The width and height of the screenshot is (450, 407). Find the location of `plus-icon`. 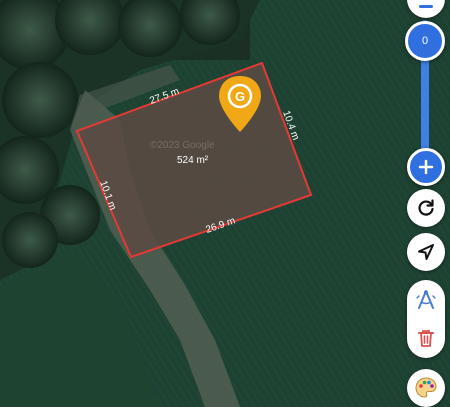

plus-icon is located at coordinates (426, 167).